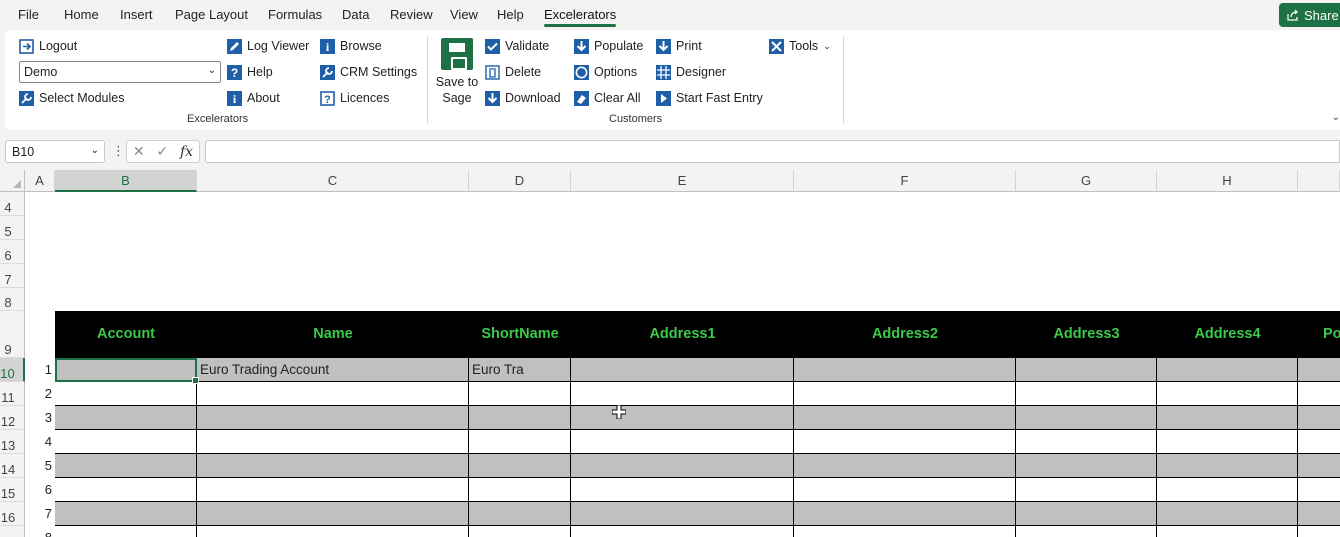 The image size is (1340, 537). What do you see at coordinates (520, 181) in the screenshot?
I see `col-header-d: D` at bounding box center [520, 181].